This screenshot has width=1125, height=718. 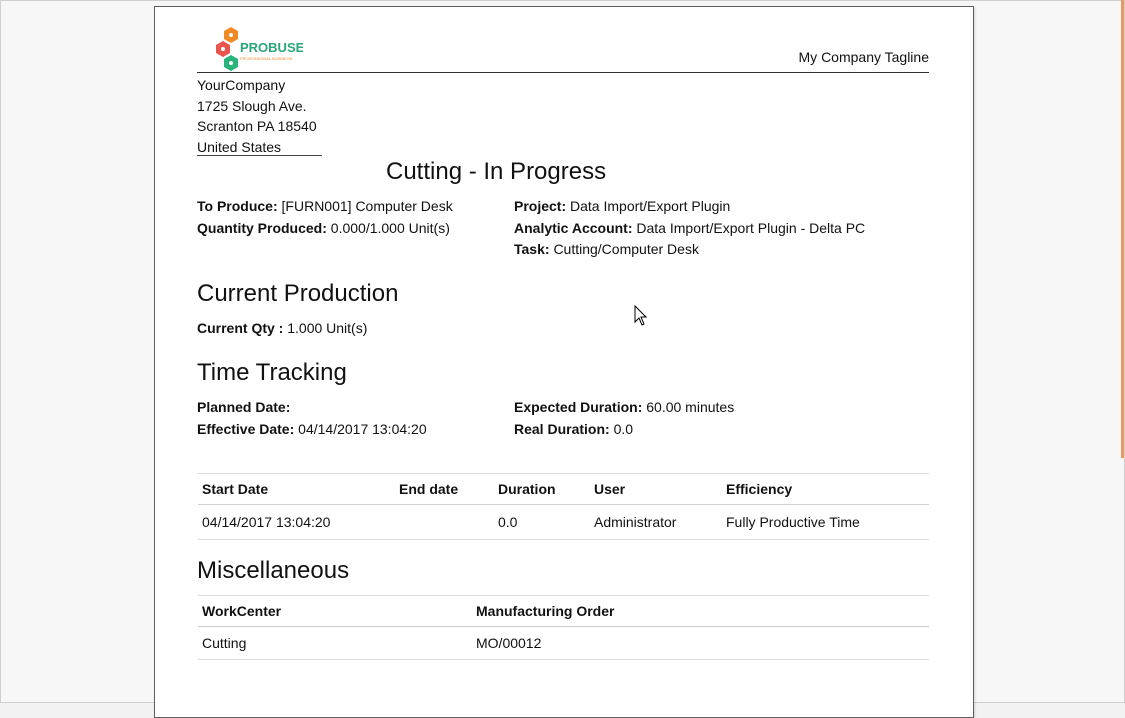 What do you see at coordinates (578, 407) in the screenshot?
I see `expected-duration-label: Expected Duration:` at bounding box center [578, 407].